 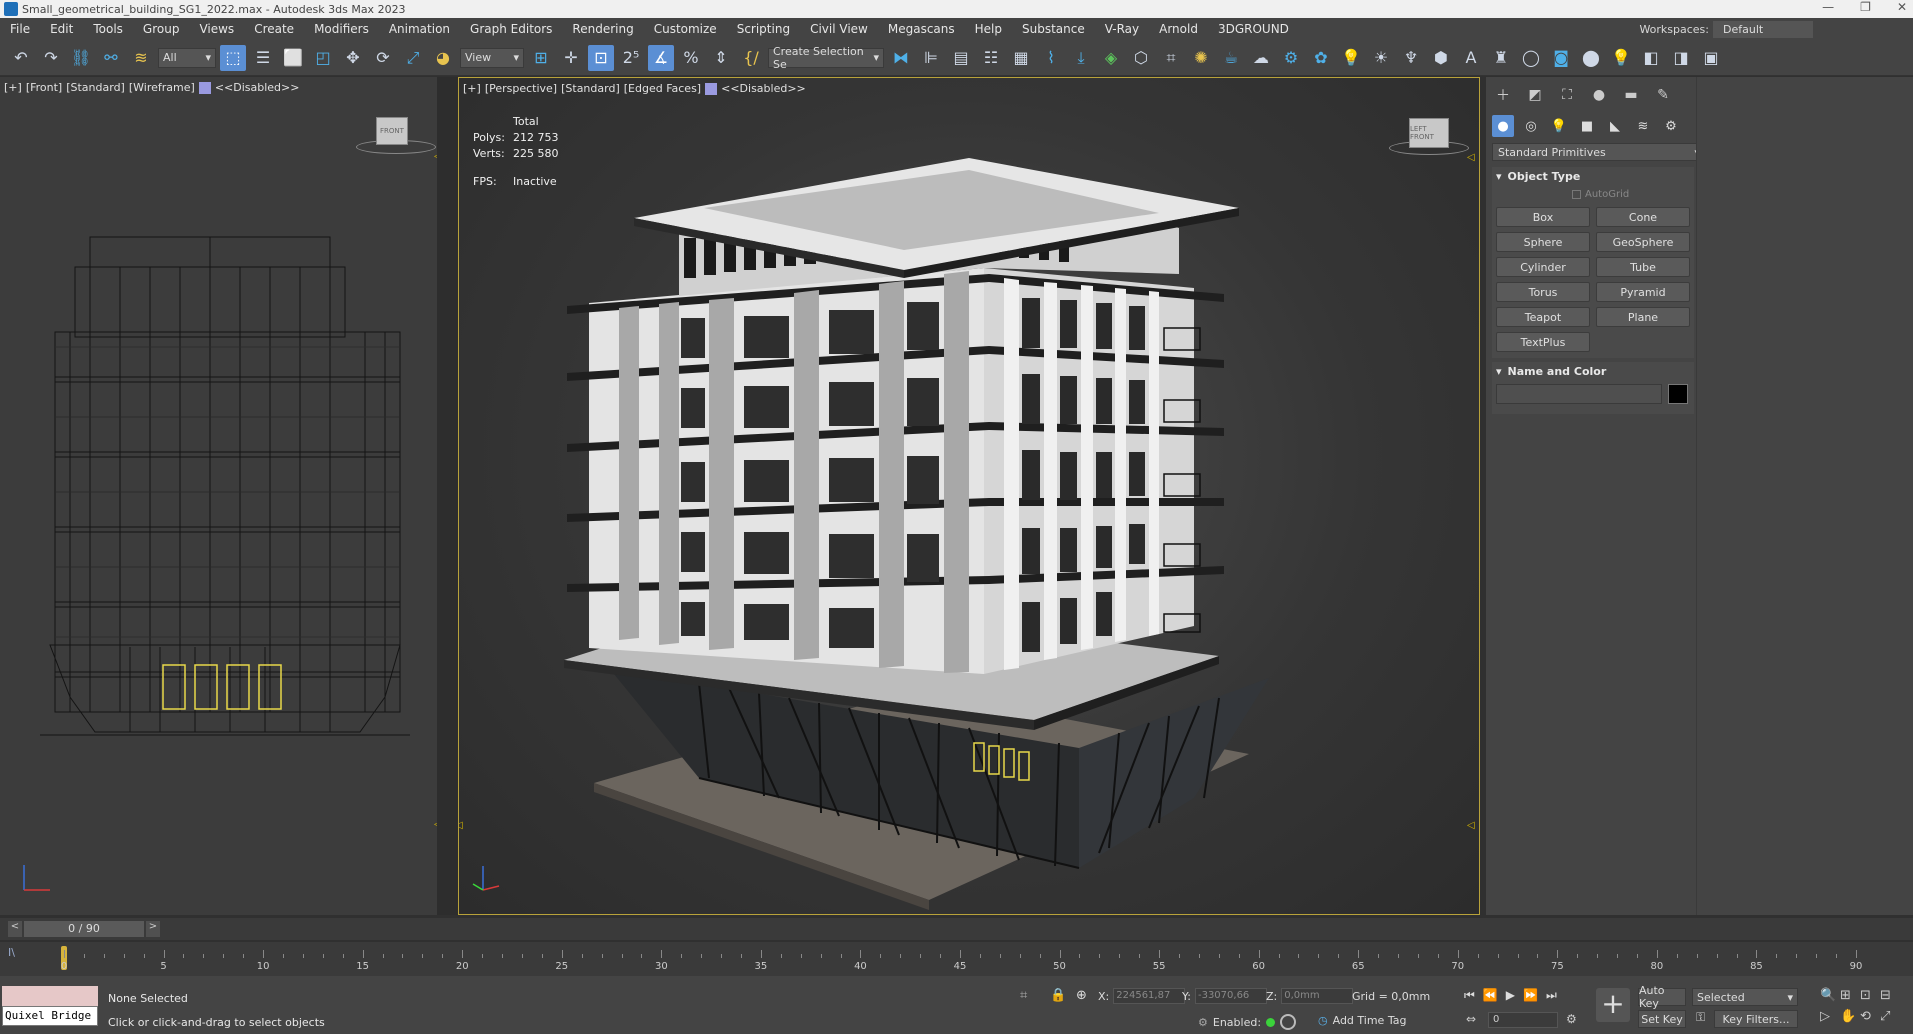 I want to click on viewport-separator, so click(x=447, y=496).